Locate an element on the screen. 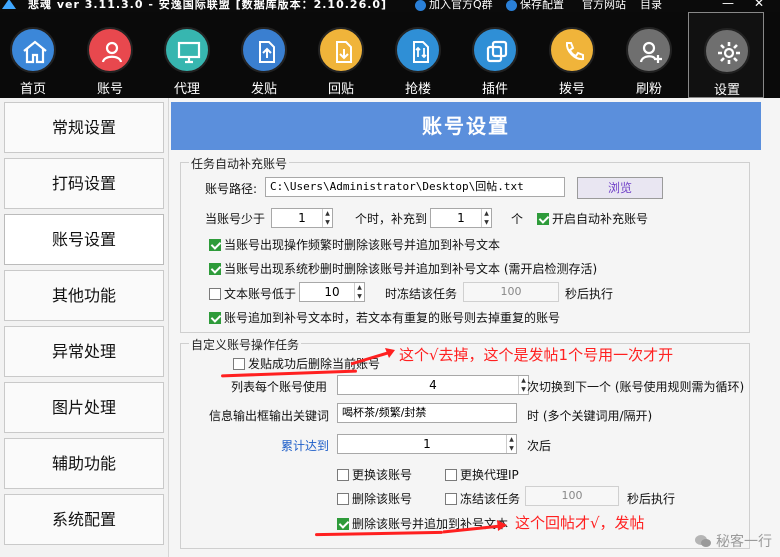 This screenshot has height=557, width=780. app-logo-icon is located at coordinates (11, 6).